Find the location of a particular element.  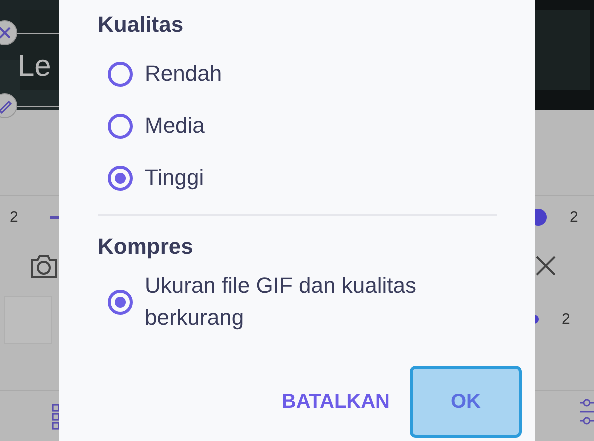

cancel-button: BATALKAN is located at coordinates (336, 402).